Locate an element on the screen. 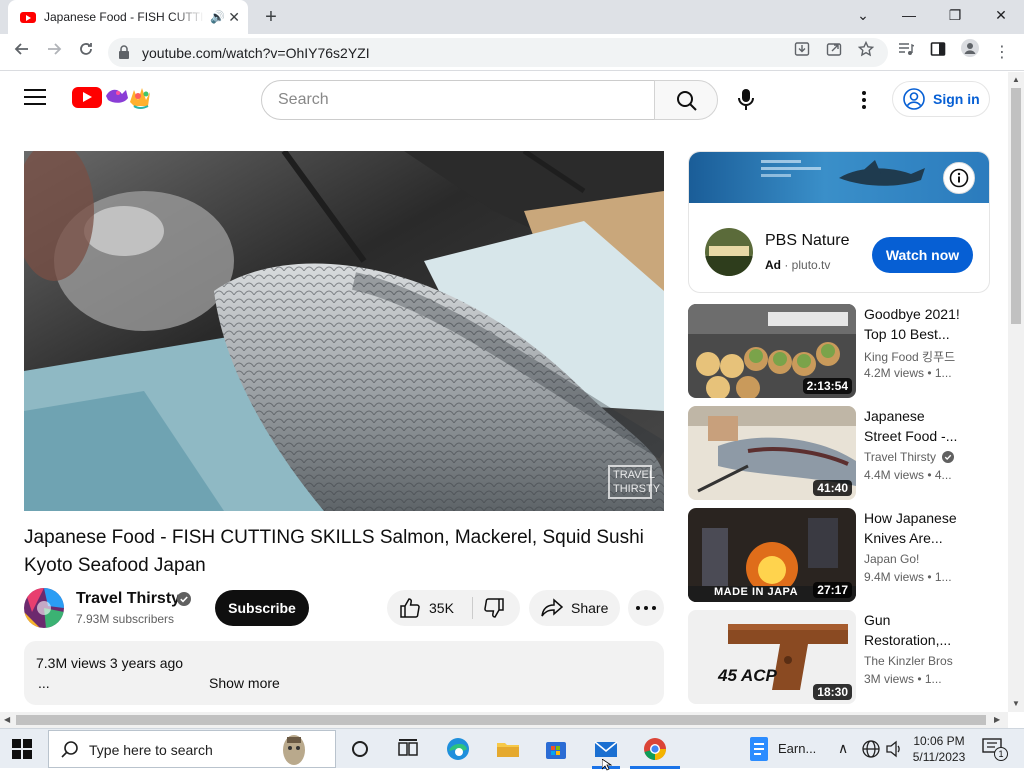  title-line-1: Gun is located at coordinates (877, 620).